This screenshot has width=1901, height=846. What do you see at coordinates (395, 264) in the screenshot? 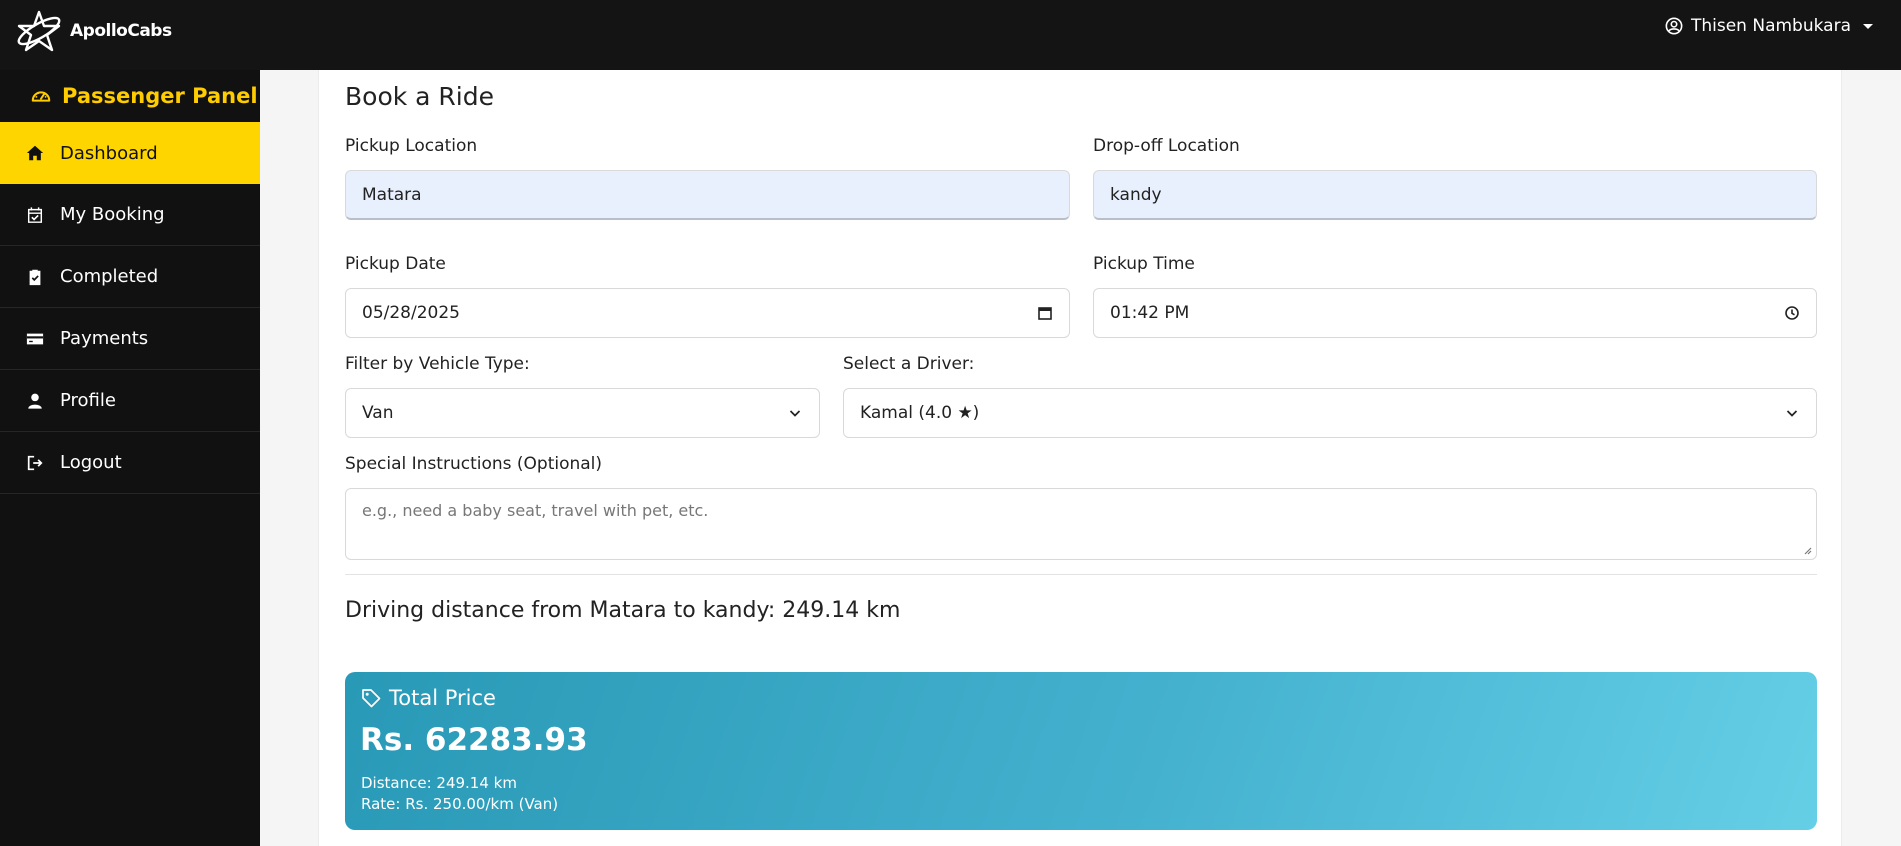
I see `pickup-date-label: Pickup Date` at bounding box center [395, 264].